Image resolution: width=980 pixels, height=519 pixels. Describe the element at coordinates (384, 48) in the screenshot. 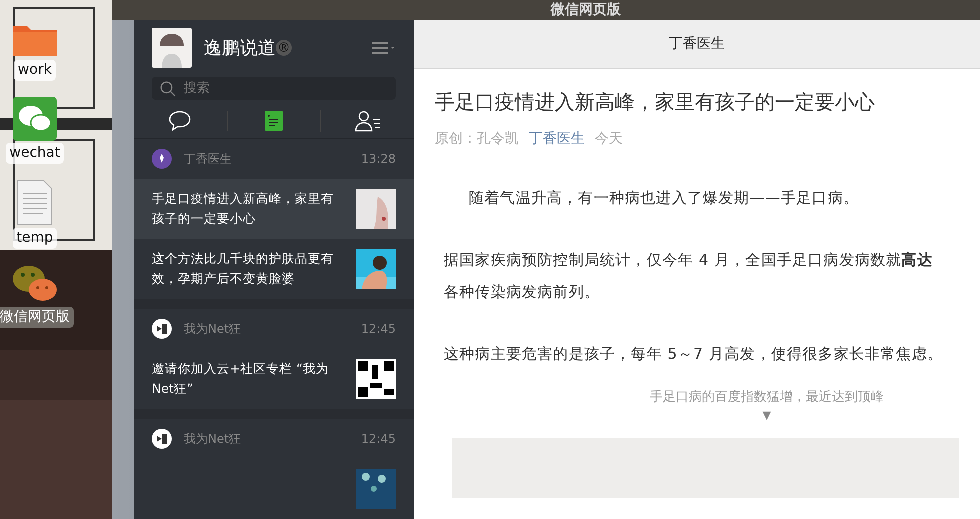

I see `menu-icon` at that location.